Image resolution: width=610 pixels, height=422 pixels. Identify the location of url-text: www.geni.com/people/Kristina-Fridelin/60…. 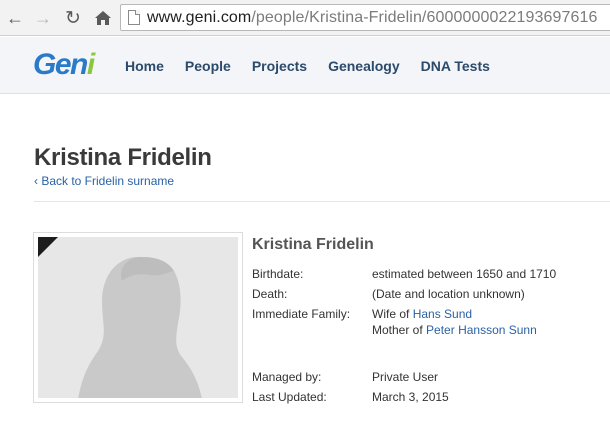
(372, 18).